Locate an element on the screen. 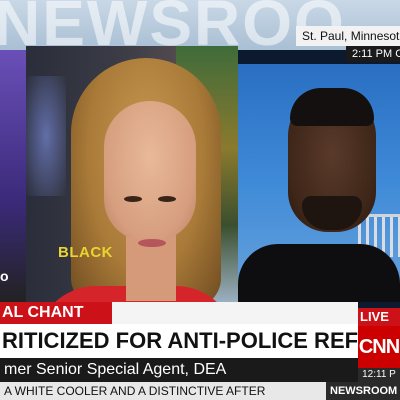 The height and width of the screenshot is (400, 400). anchor-left-eye is located at coordinates (133, 199).